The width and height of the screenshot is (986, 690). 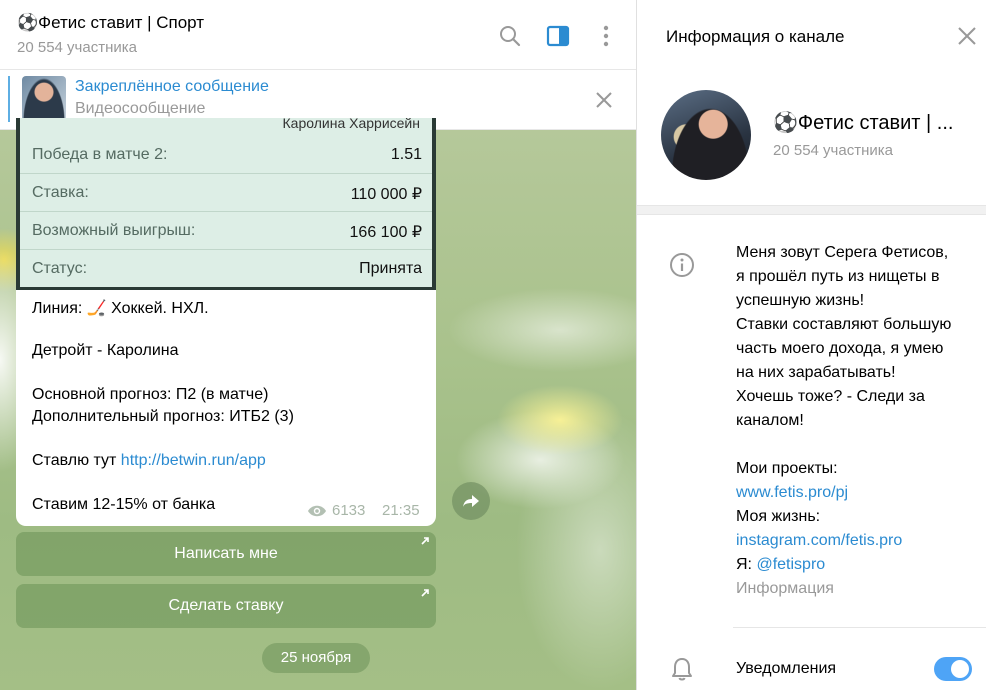 What do you see at coordinates (9, 99) in the screenshot?
I see `pinned-accent-bar` at bounding box center [9, 99].